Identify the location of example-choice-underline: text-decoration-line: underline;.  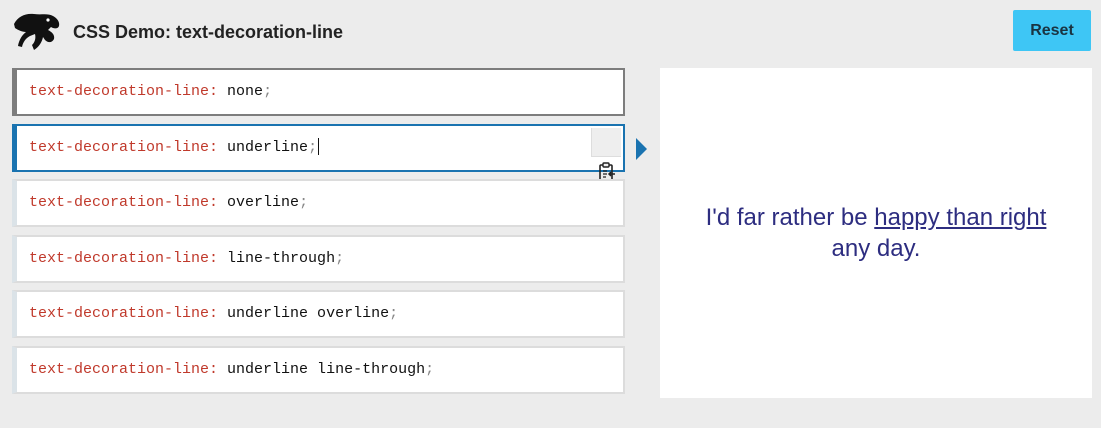
(318, 152).